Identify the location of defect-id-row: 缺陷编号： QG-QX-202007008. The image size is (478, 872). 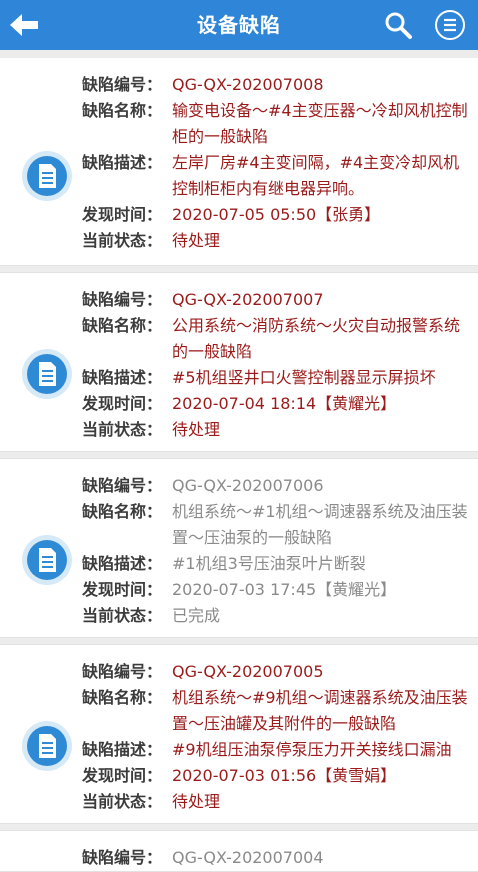
(275, 85).